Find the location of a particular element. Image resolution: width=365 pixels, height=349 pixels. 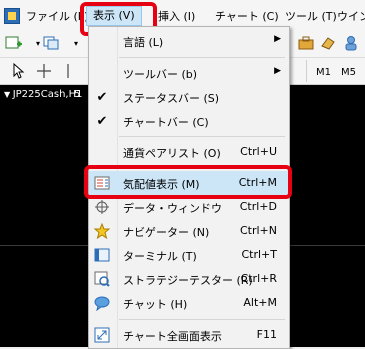

chart-extra-value: 5 is located at coordinates (77, 94).